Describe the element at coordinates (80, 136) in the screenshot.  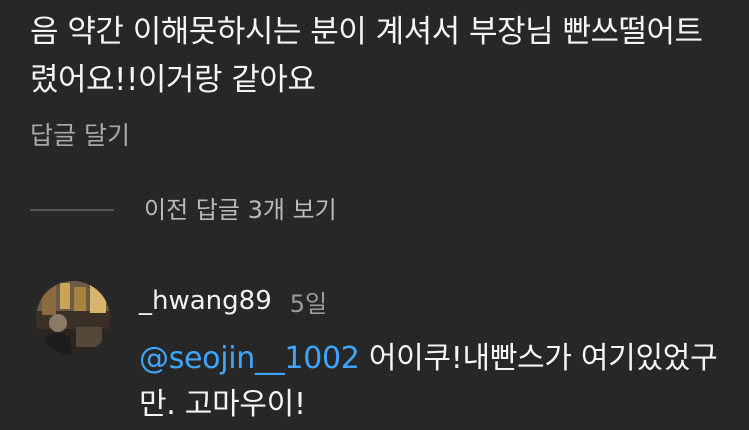
I see `reply-button: 답글 달기` at that location.